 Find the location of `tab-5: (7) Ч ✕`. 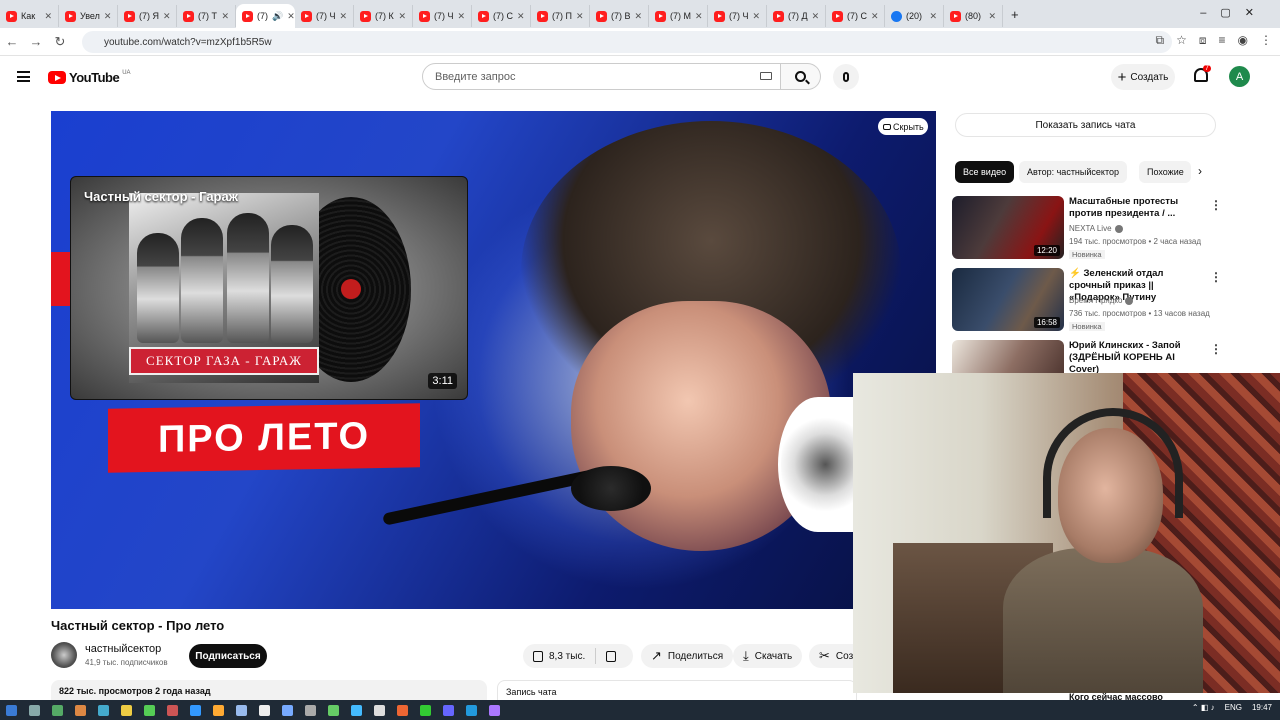

tab-5: (7) Ч ✕ is located at coordinates (324, 16).